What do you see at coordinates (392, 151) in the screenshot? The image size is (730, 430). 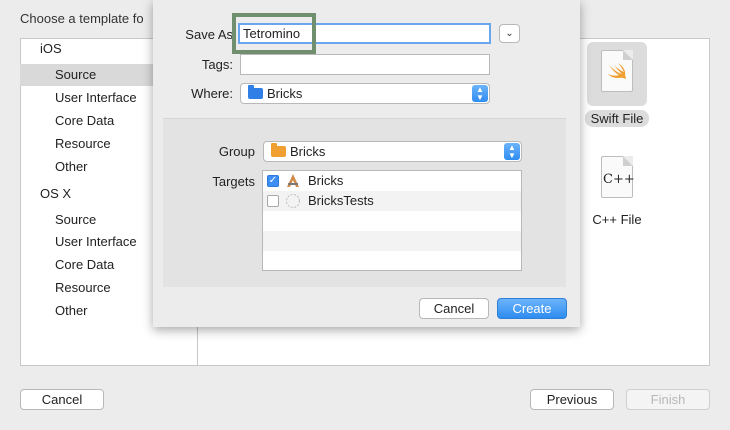 I see `group-popup: Bricks ▲ ▼` at bounding box center [392, 151].